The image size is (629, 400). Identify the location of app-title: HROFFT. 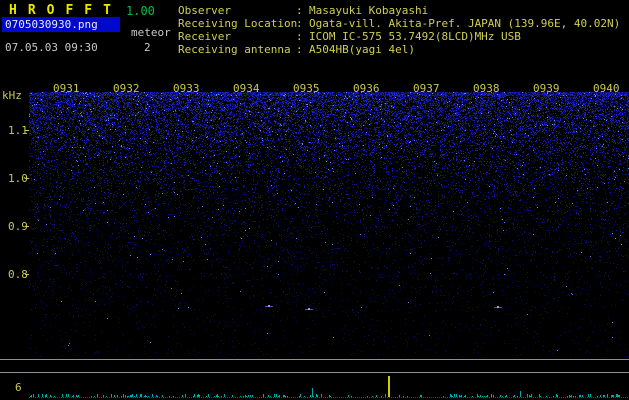
(65, 10).